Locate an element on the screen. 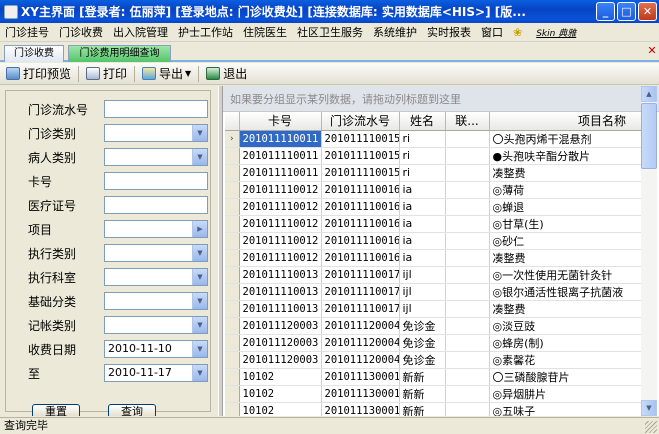  cell-item-name: 凑整费 is located at coordinates (565, 173).